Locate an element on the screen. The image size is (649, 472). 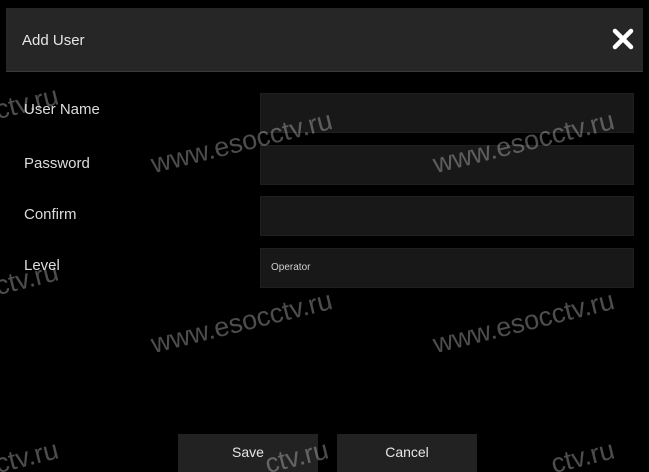
close-icon is located at coordinates (623, 39).